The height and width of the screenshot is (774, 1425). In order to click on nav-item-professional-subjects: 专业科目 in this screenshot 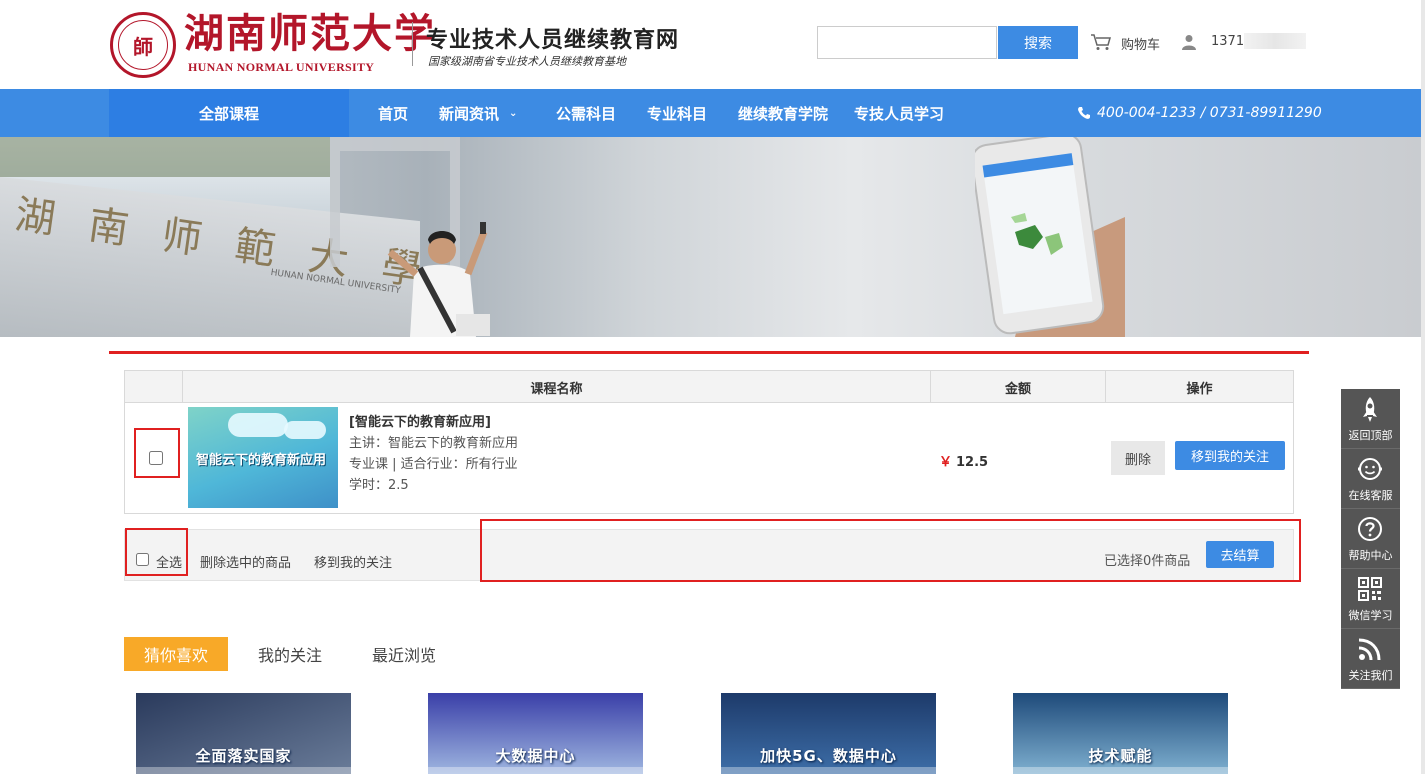, I will do `click(677, 113)`.